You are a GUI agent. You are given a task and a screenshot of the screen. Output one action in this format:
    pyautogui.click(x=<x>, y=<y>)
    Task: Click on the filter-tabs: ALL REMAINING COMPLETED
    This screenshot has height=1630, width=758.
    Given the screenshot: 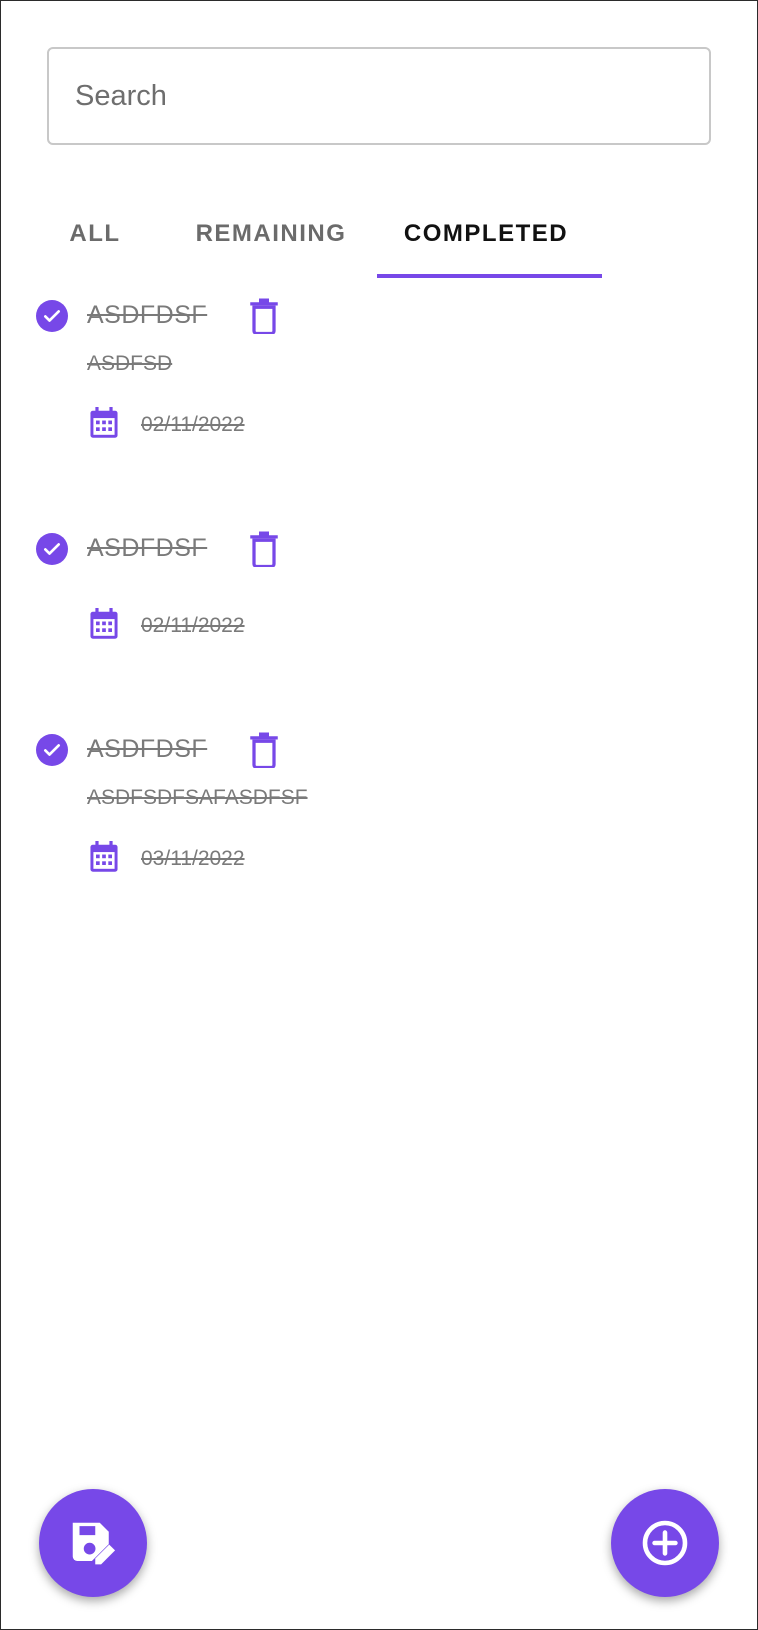 What is the action you would take?
    pyautogui.click(x=379, y=245)
    